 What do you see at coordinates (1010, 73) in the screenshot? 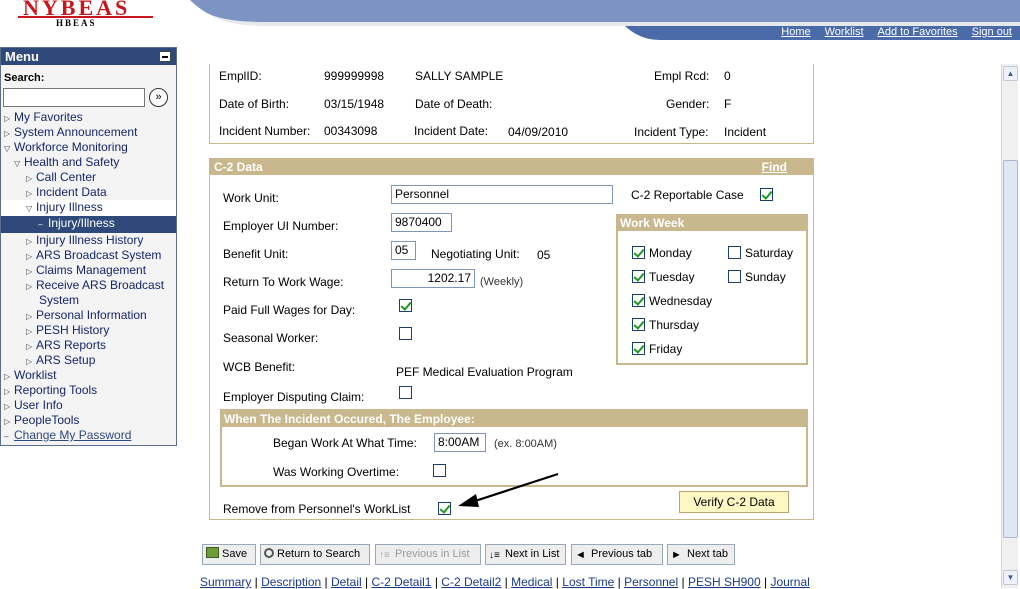
I see `scroll-up-icon: ▲` at bounding box center [1010, 73].